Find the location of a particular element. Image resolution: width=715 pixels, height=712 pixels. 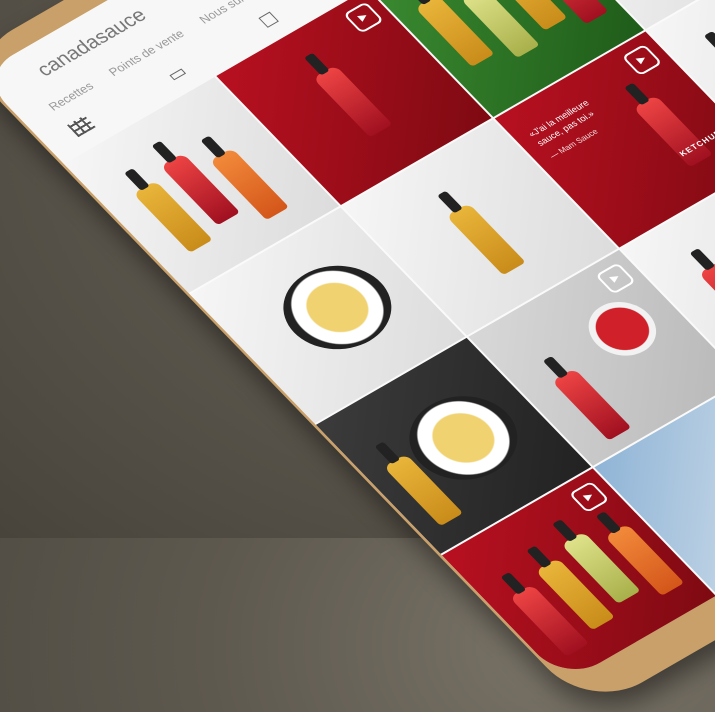

cocktail-glass is located at coordinates (622, 329).